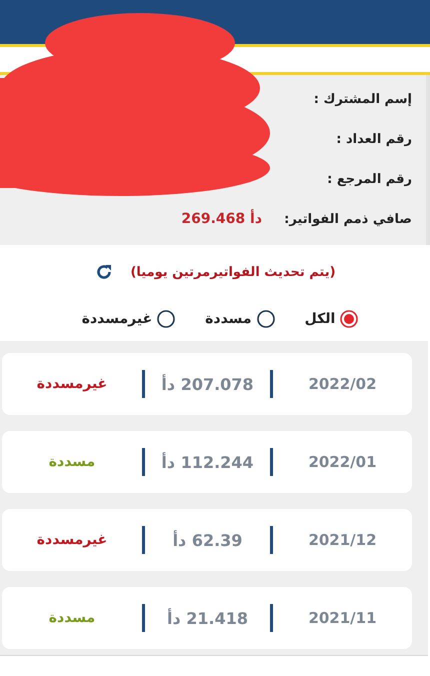 The width and height of the screenshot is (430, 676). I want to click on filter-radio: غيرمسددة, so click(129, 319).